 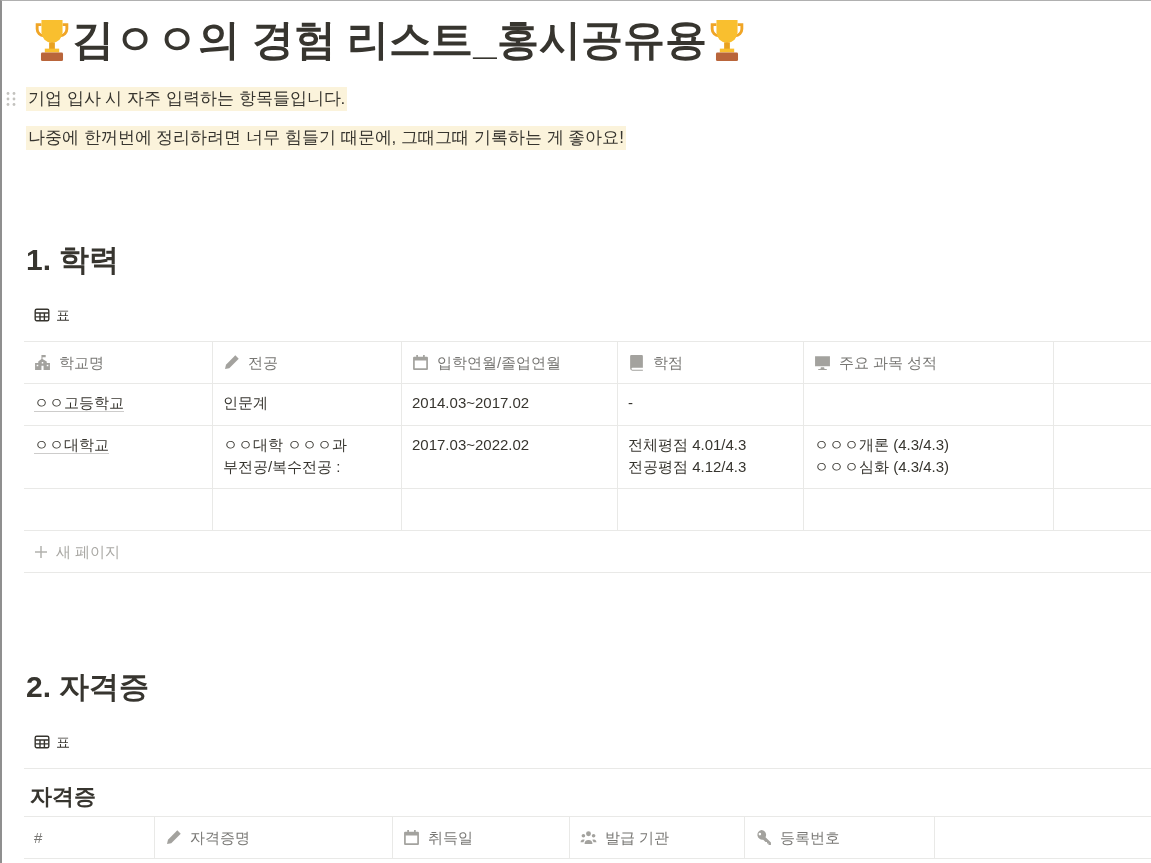 I want to click on section-heading: 1. 학력, so click(x=73, y=260).